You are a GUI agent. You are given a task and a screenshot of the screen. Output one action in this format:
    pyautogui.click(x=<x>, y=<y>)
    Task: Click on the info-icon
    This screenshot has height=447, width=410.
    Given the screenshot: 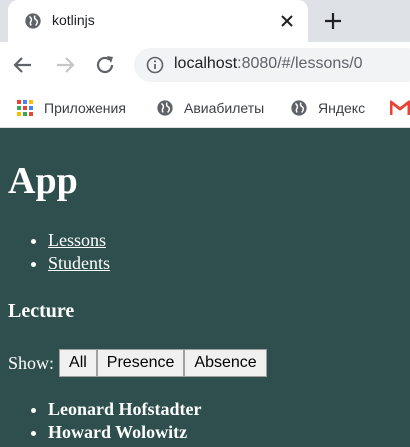 What is the action you would take?
    pyautogui.click(x=155, y=65)
    